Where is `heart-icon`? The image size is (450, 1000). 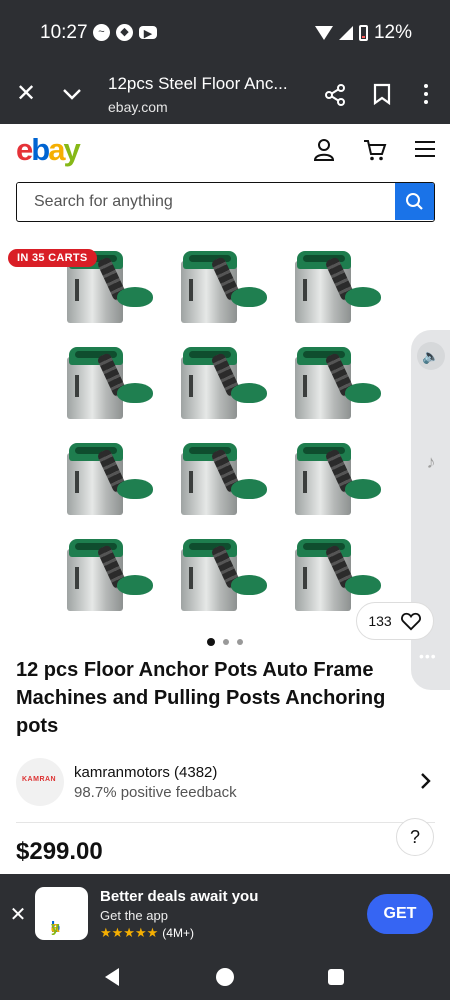
heart-icon is located at coordinates (410, 621).